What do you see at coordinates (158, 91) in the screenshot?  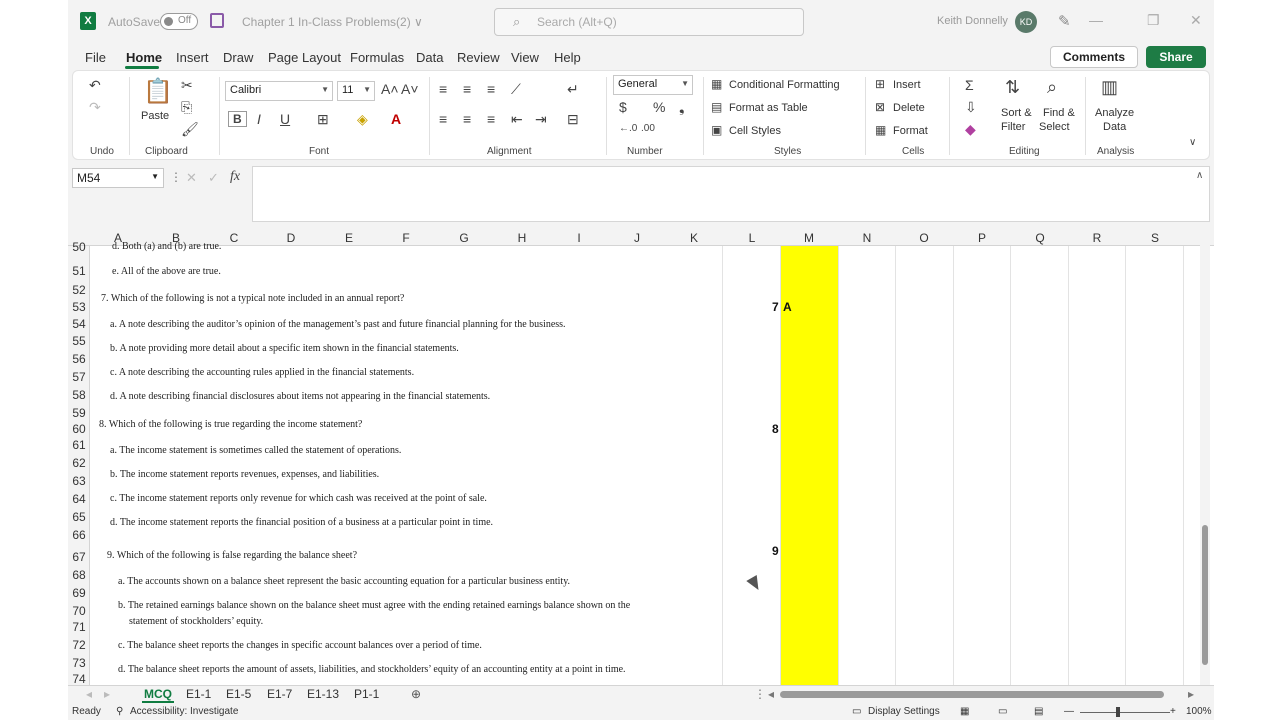 I see `clipboard-icon: 📋` at bounding box center [158, 91].